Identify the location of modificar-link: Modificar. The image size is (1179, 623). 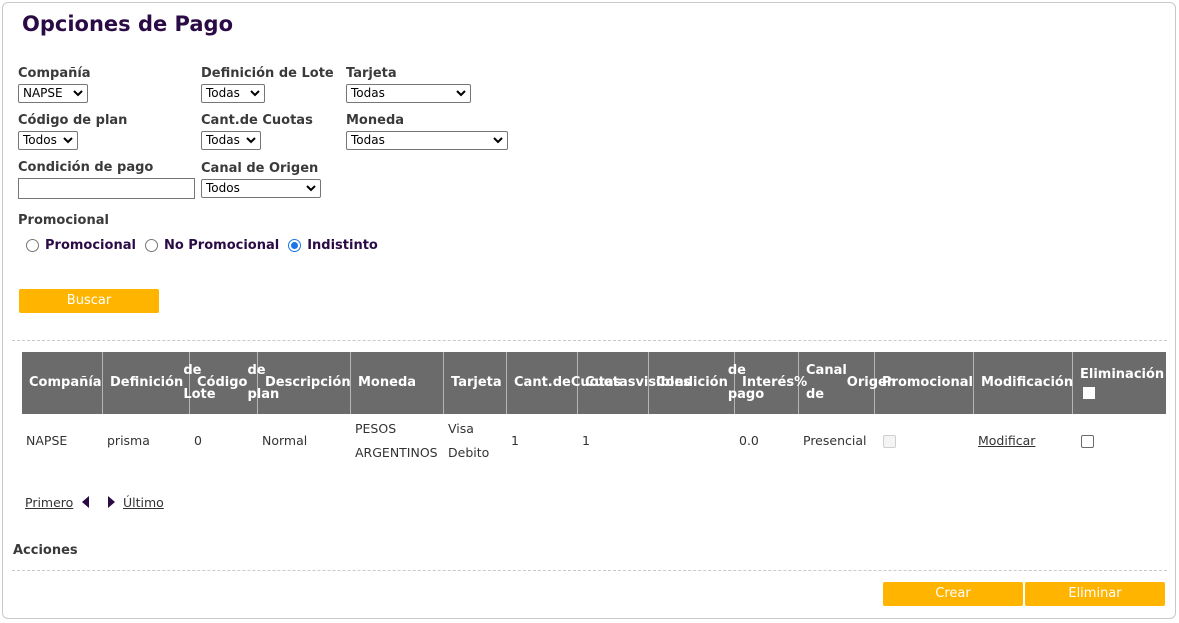
(1006, 441).